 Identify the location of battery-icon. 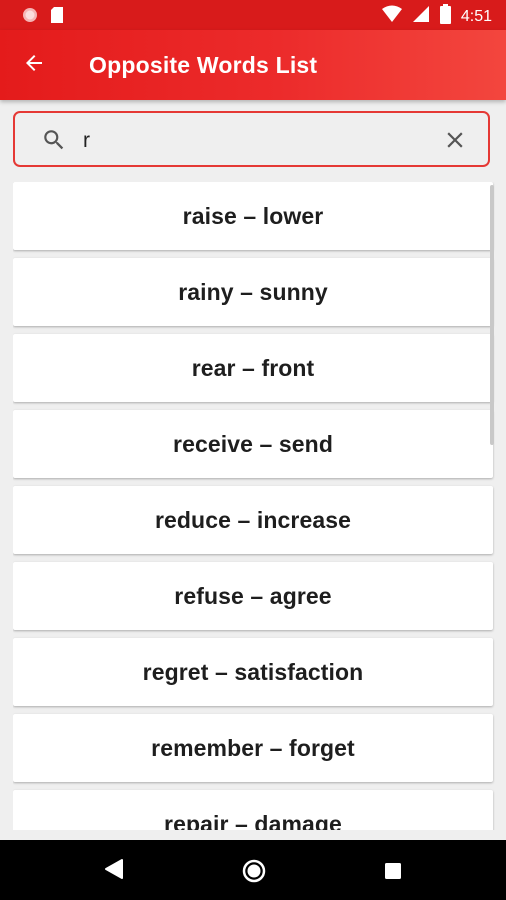
(445, 16).